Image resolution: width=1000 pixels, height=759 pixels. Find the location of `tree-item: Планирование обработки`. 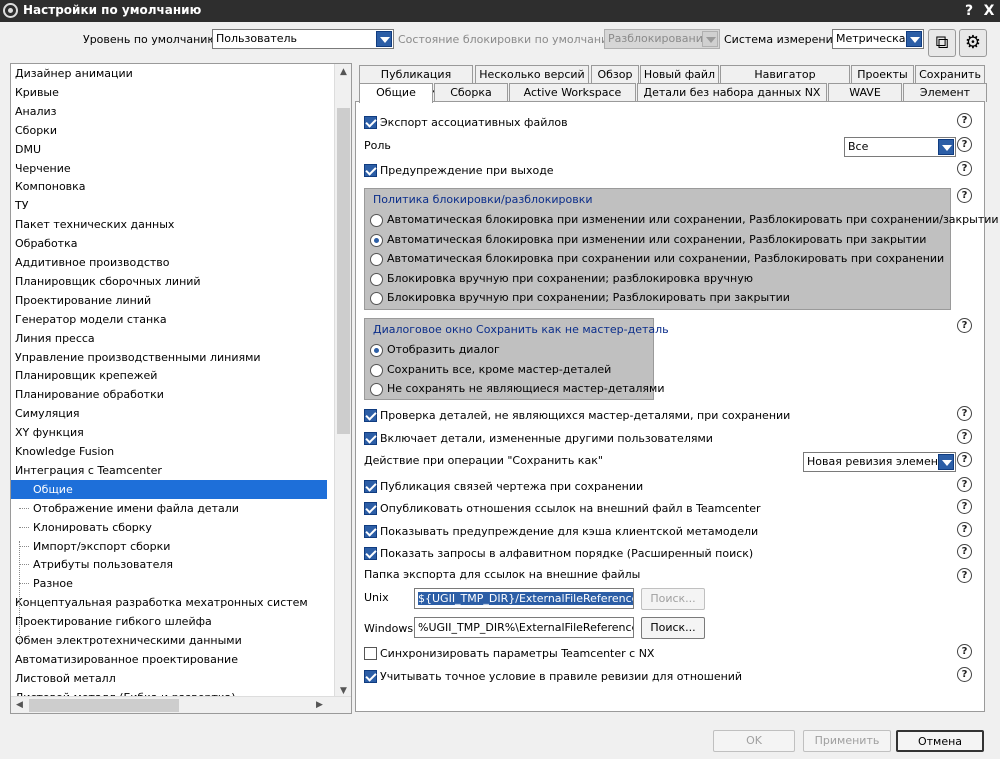

tree-item: Планирование обработки is located at coordinates (169, 394).